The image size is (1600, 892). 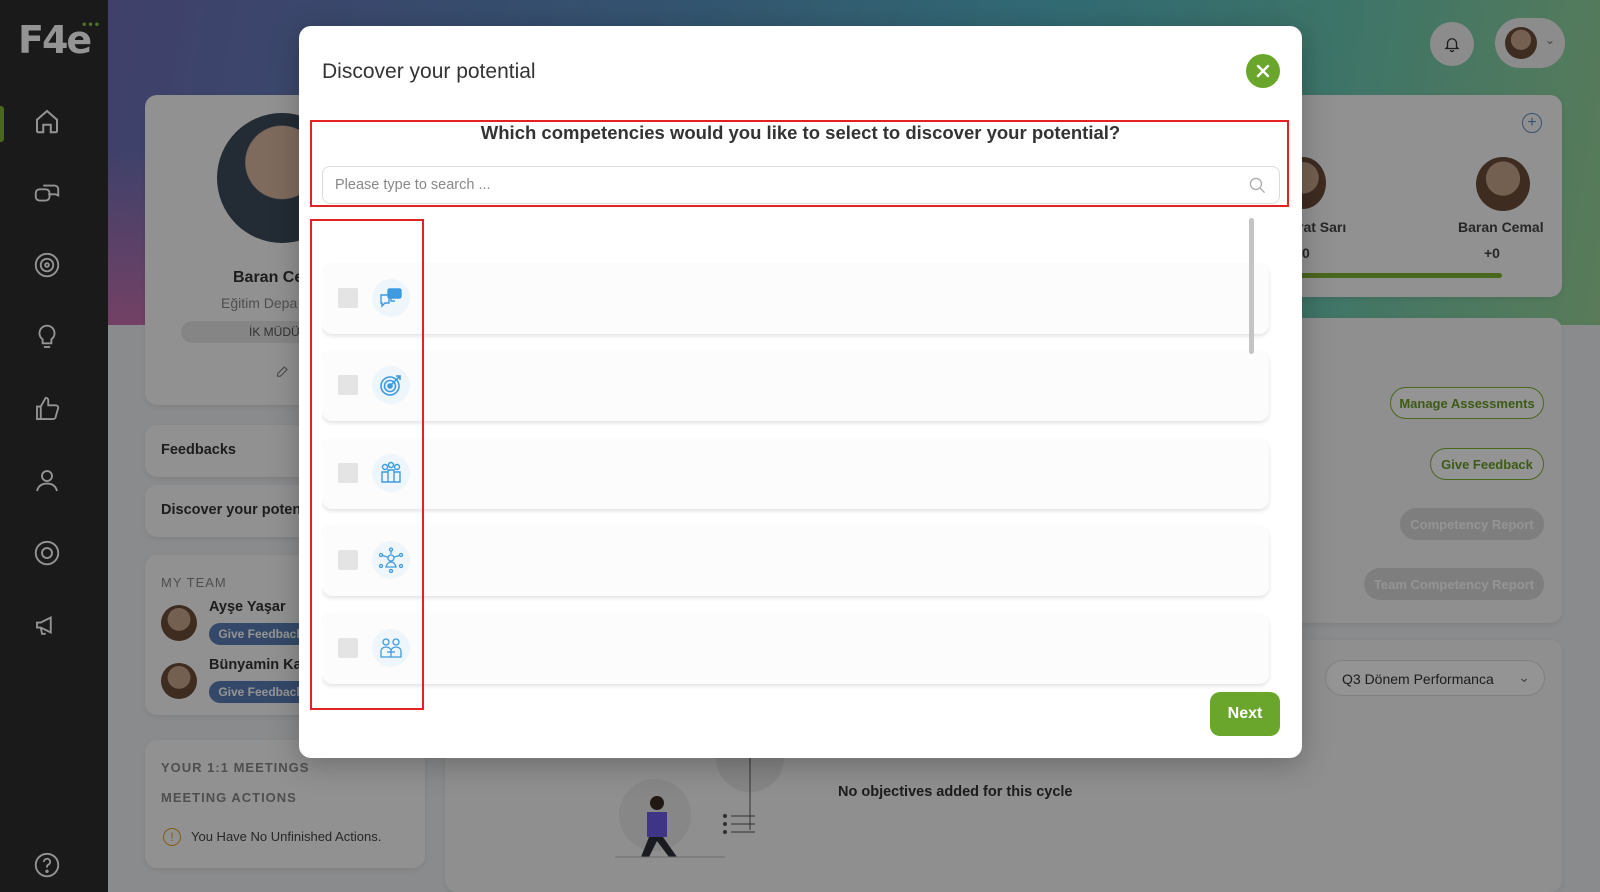 I want to click on close-icon, so click(x=1263, y=71).